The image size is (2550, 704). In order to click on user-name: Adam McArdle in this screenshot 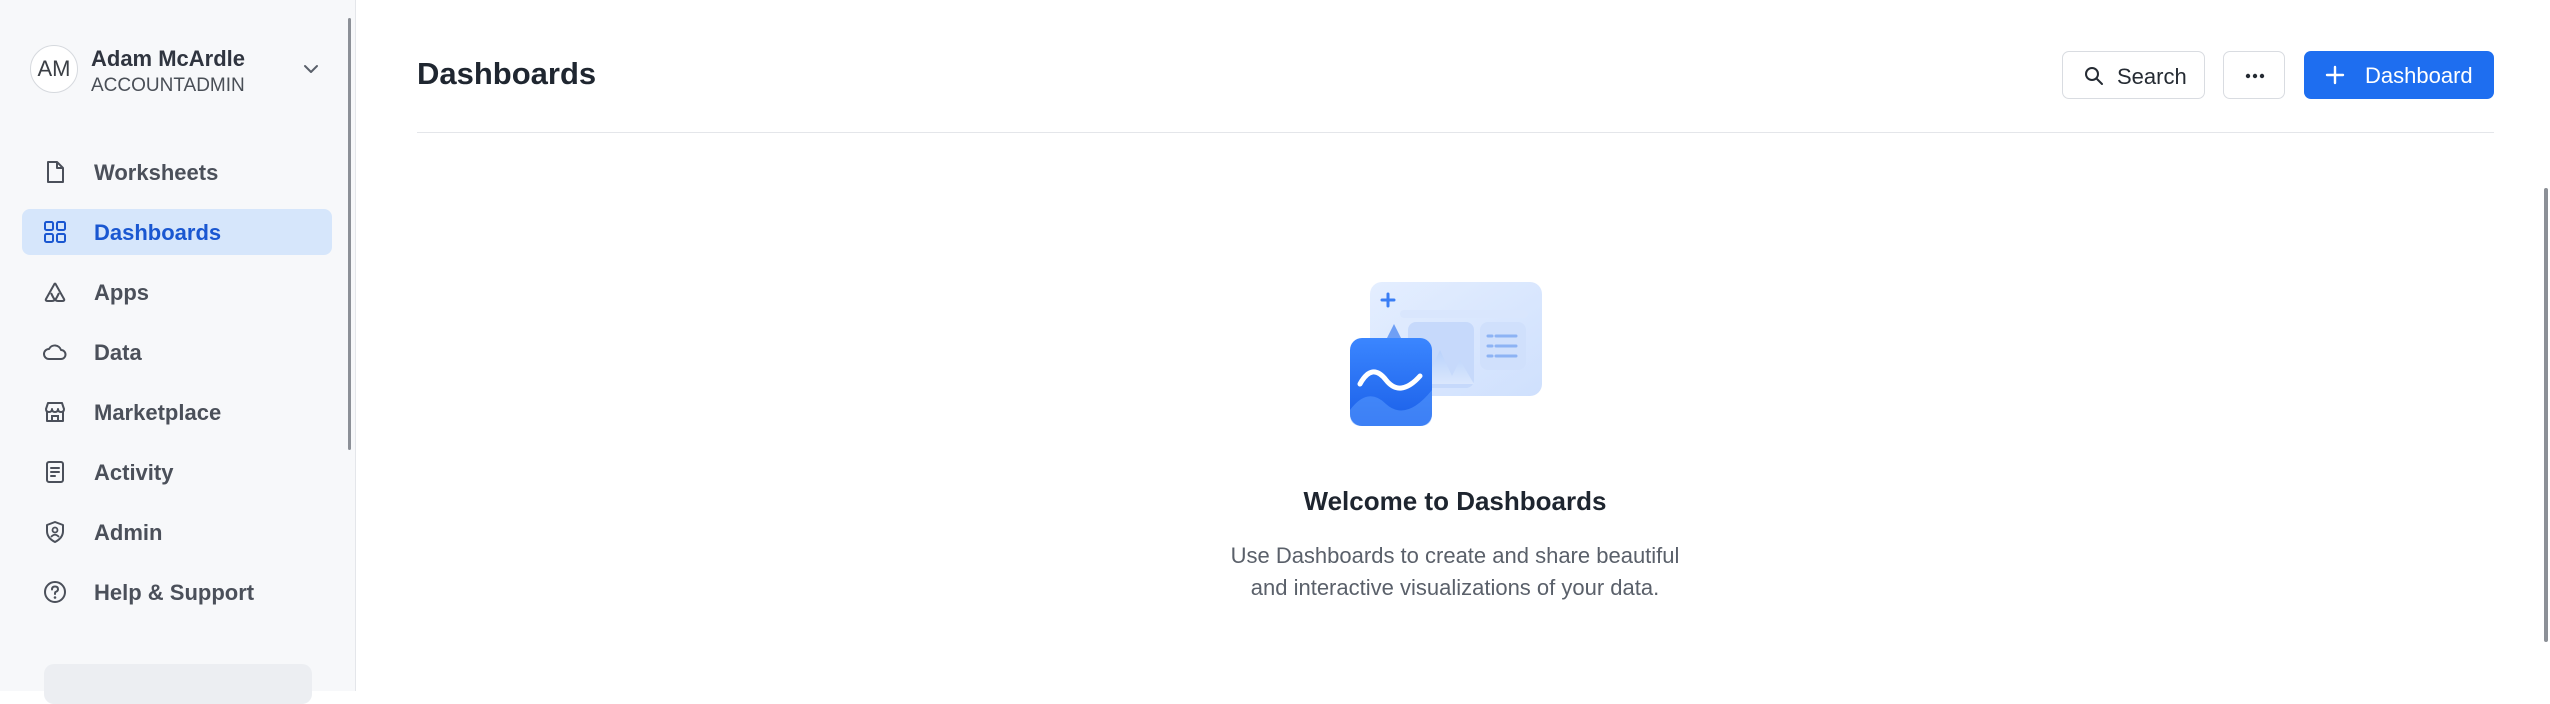, I will do `click(168, 58)`.